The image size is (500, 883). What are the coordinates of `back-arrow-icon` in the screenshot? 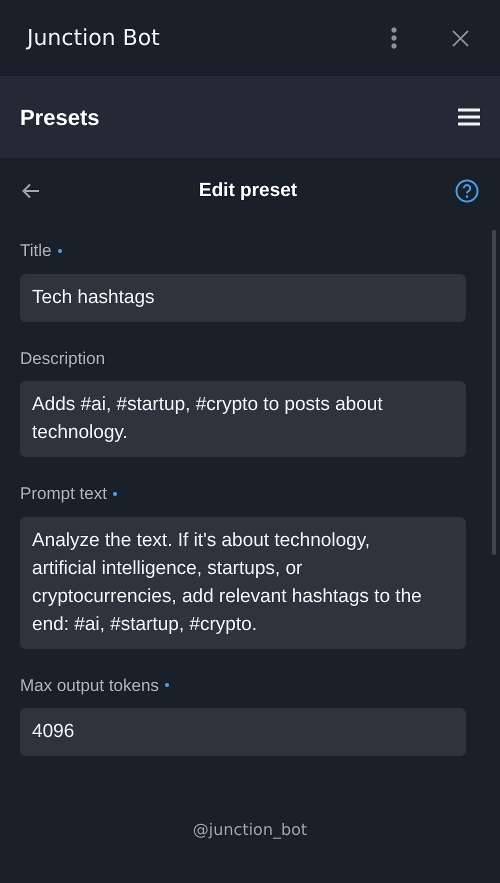 It's located at (31, 191).